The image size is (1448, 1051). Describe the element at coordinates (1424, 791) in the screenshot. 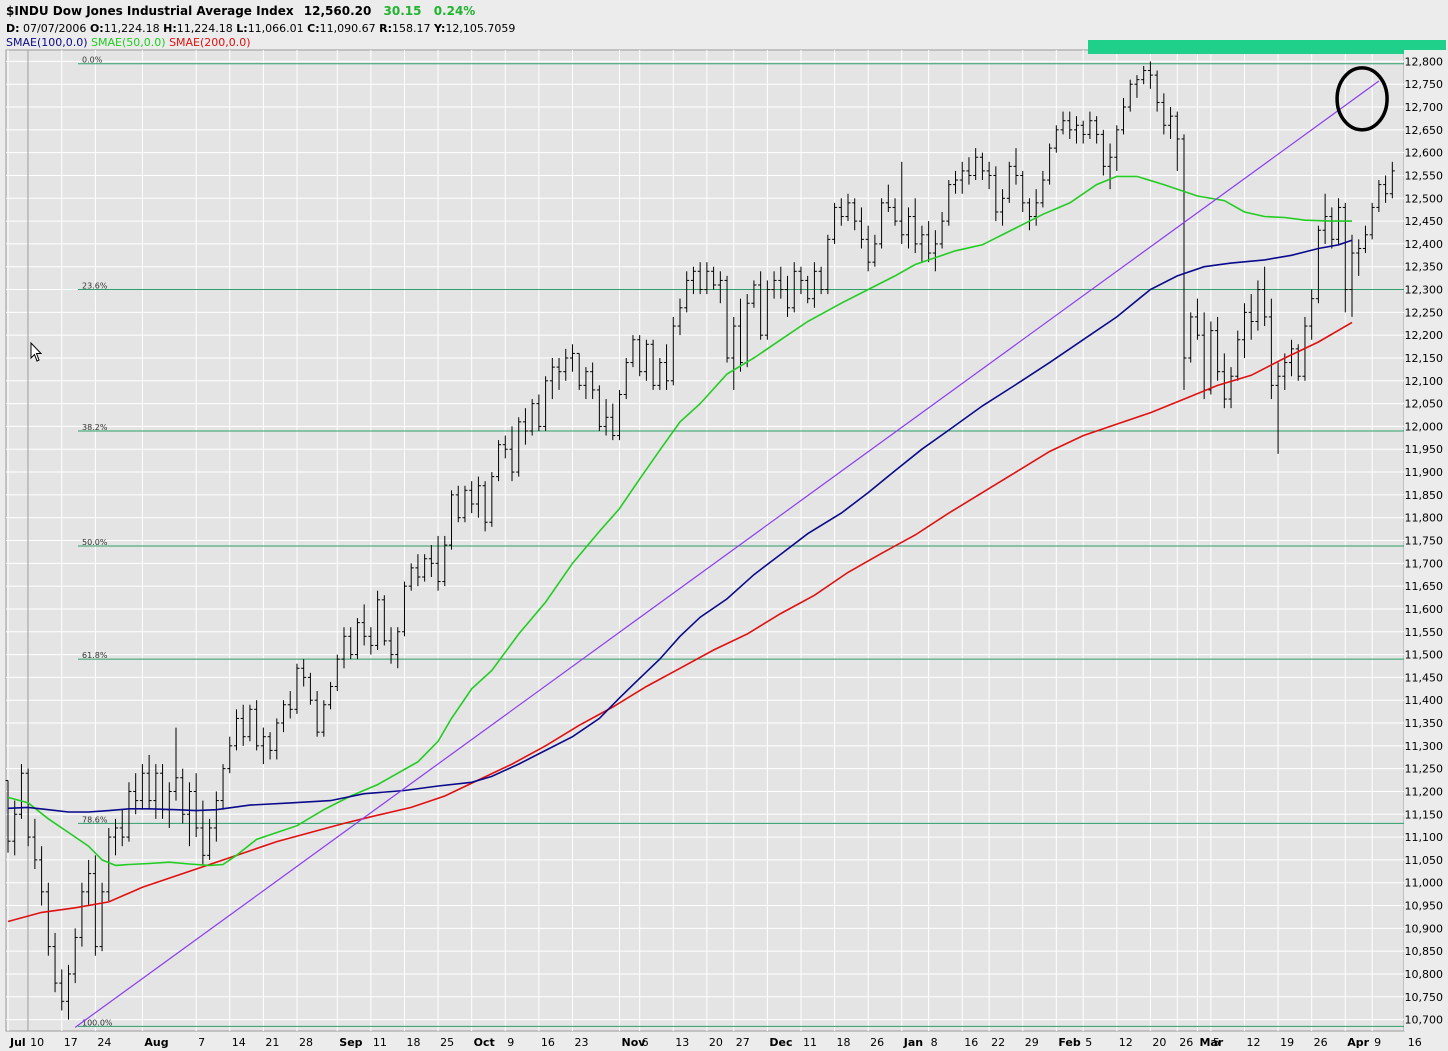

I see `y-tick-label: 11,200` at that location.